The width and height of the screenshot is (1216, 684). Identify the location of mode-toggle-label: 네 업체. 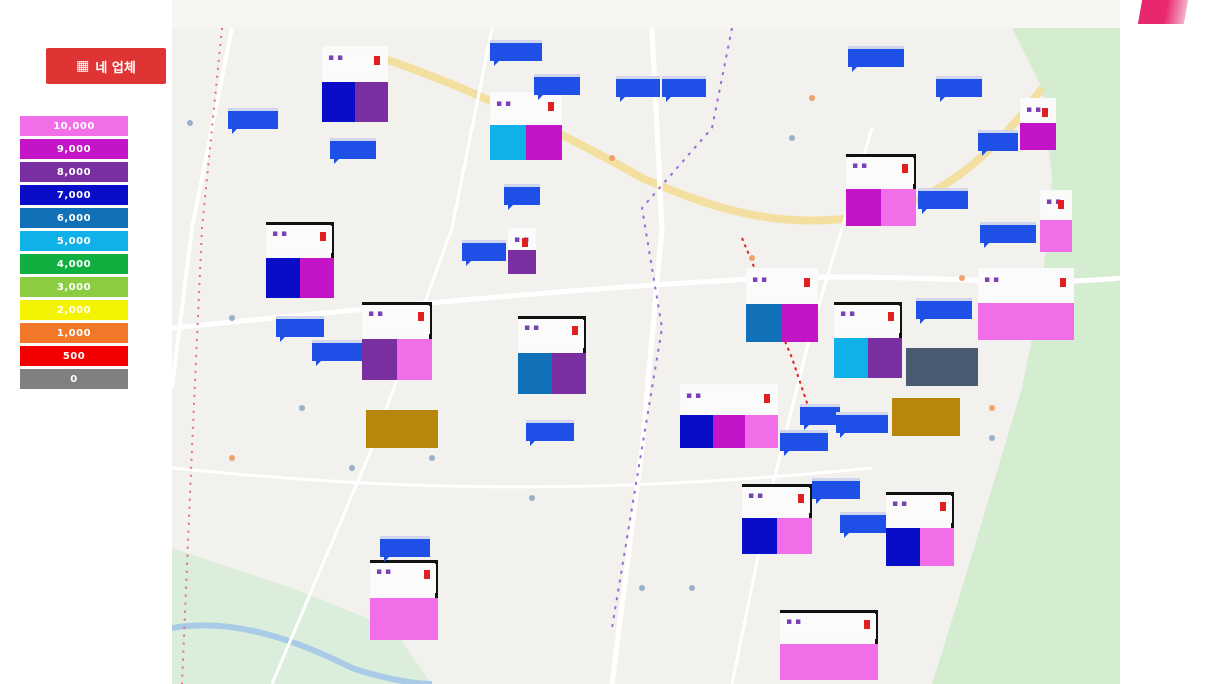
(115, 68).